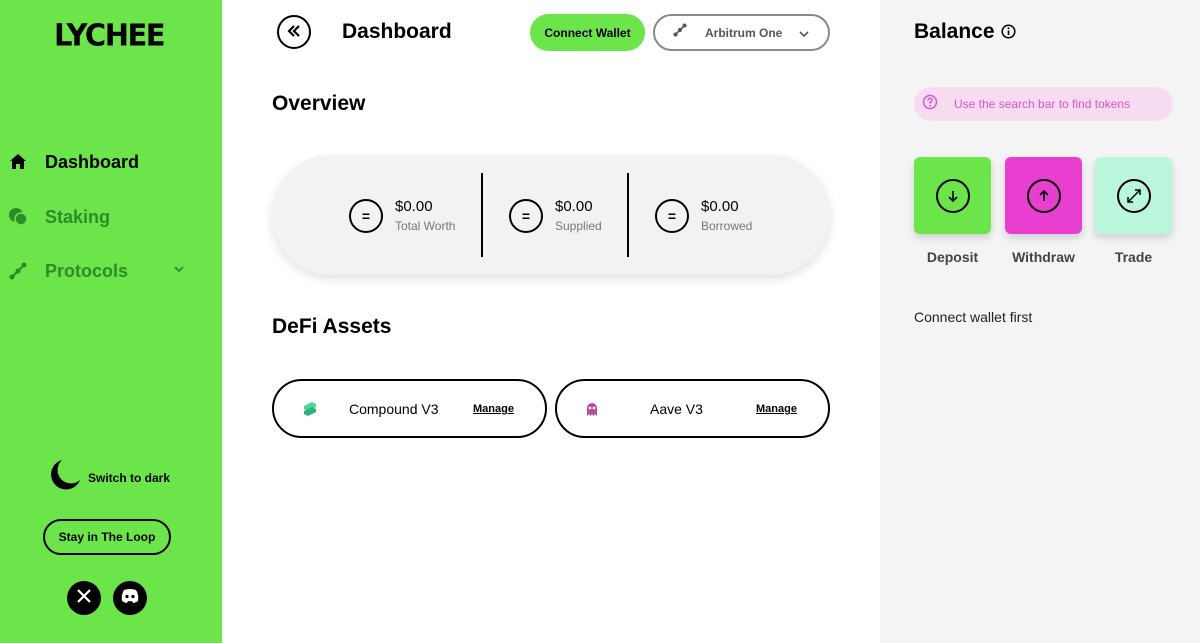 The image size is (1200, 643). I want to click on stat-label: Borrowed, so click(727, 226).